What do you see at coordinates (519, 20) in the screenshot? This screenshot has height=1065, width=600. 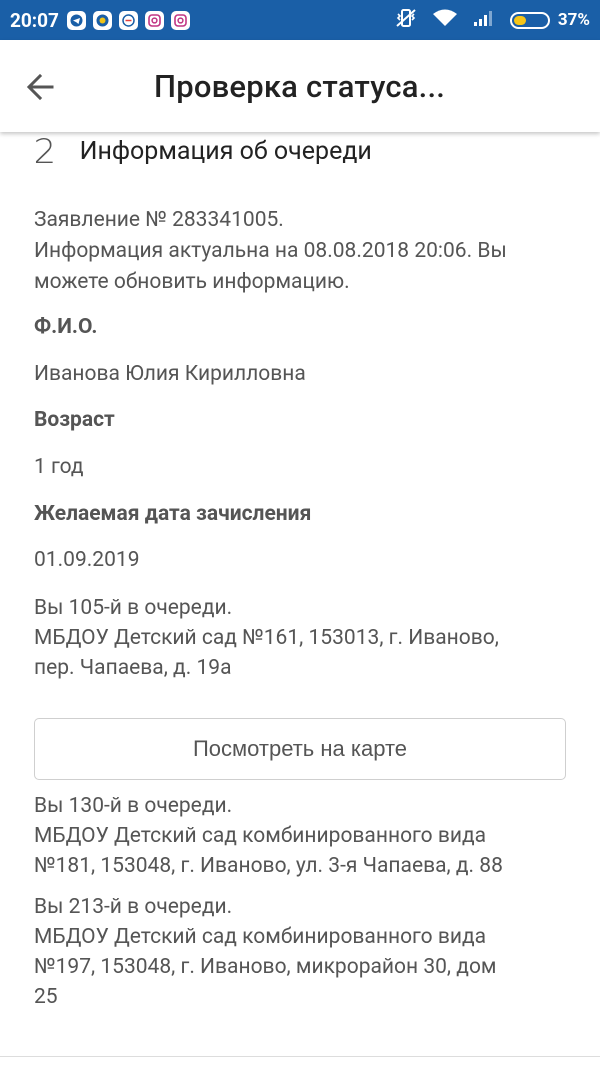 I see `battery-fill` at bounding box center [519, 20].